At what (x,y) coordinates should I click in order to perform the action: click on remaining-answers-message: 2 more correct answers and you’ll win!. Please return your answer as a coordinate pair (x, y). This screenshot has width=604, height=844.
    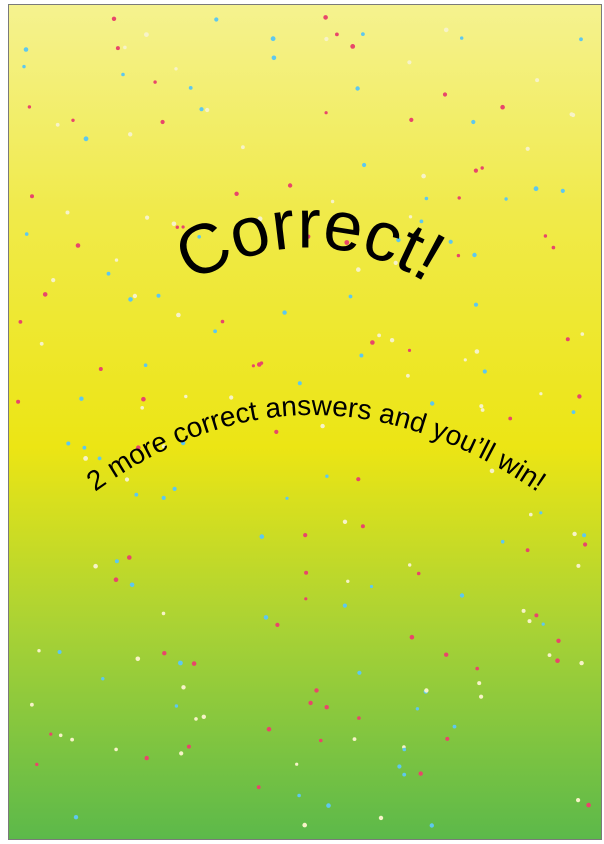
    Looking at the image, I should click on (316, 443).